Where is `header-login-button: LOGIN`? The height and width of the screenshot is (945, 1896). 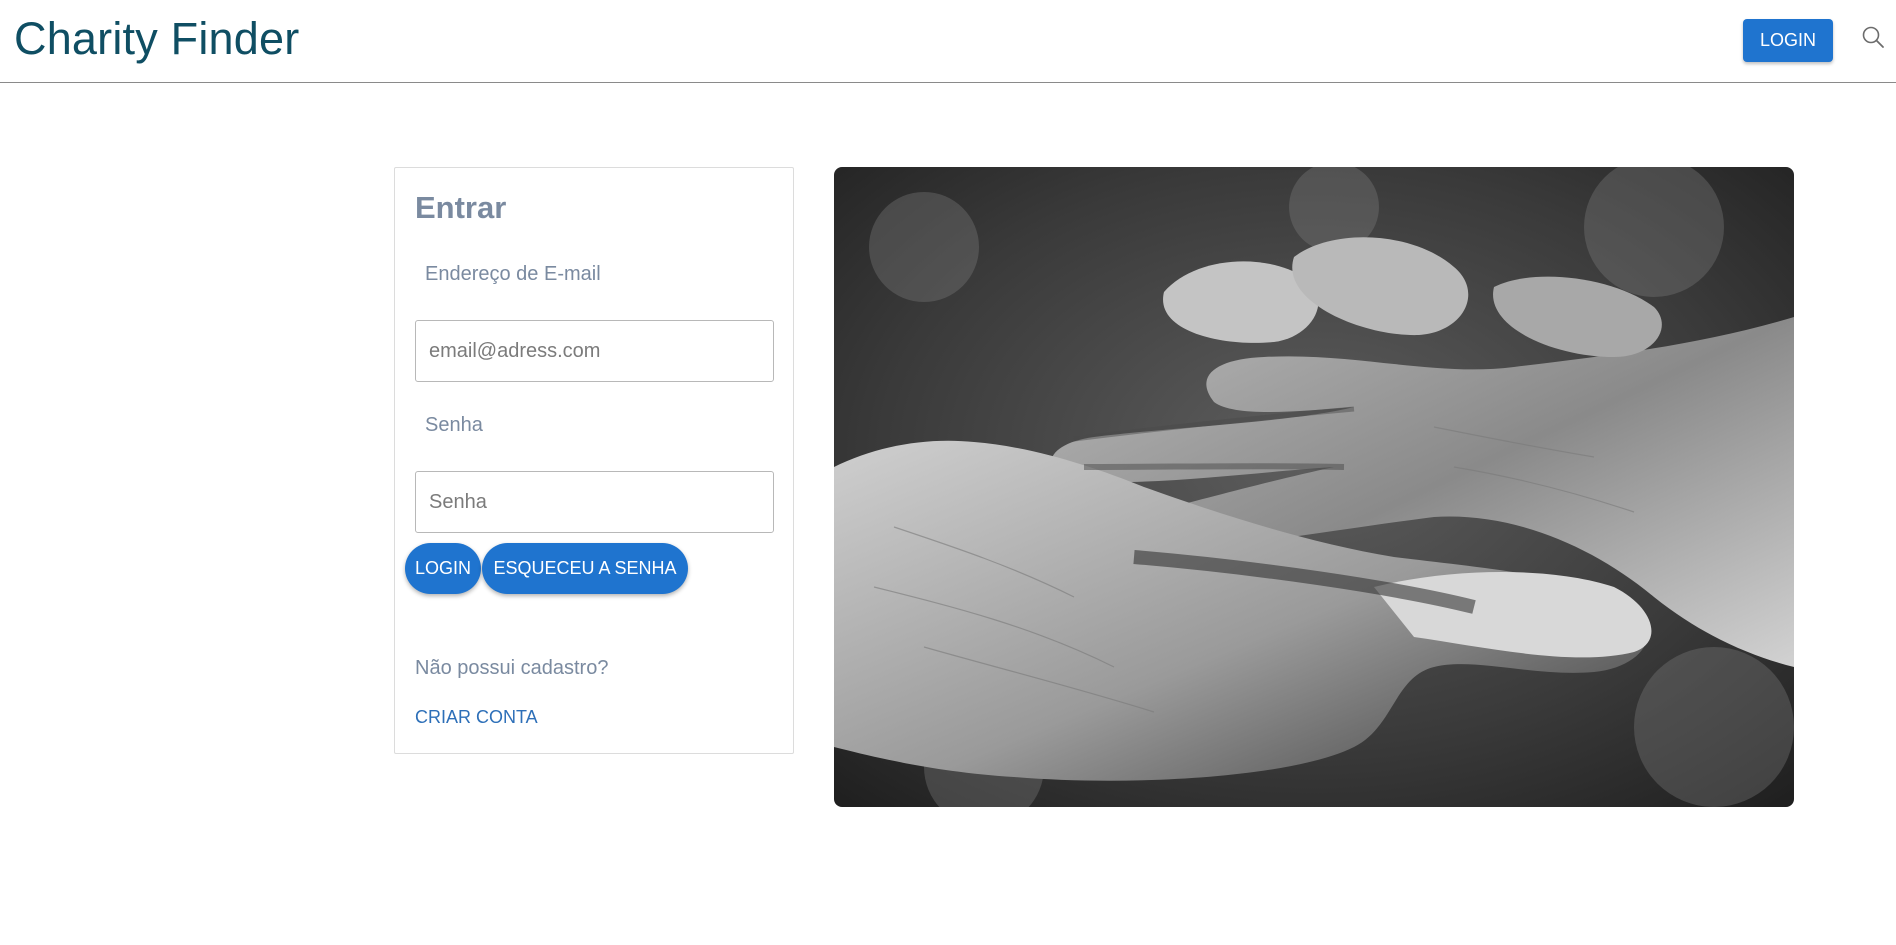 header-login-button: LOGIN is located at coordinates (1788, 40).